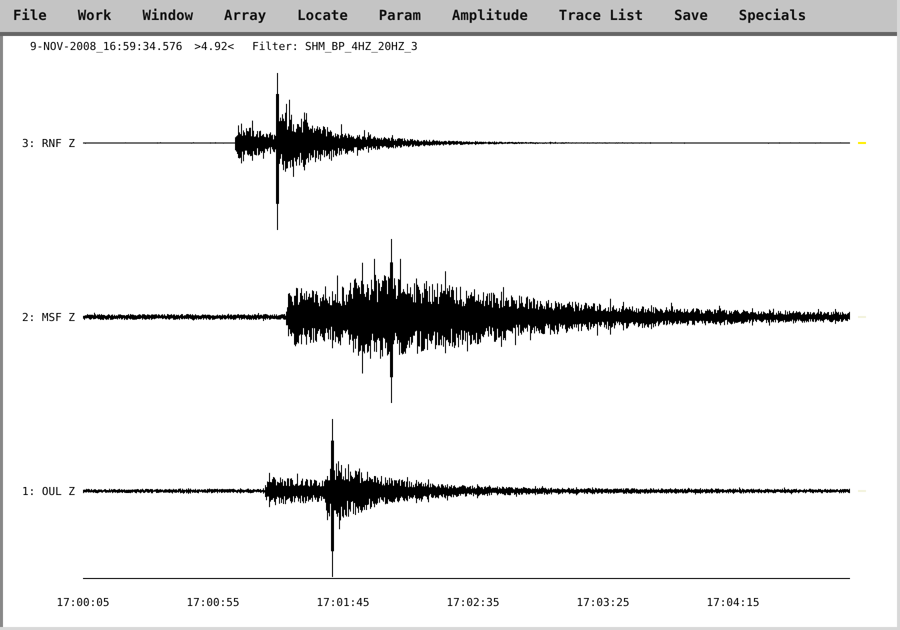  Describe the element at coordinates (106, 46) in the screenshot. I see `timestamp: 9-NOV-2008_16:59:34.576` at that location.